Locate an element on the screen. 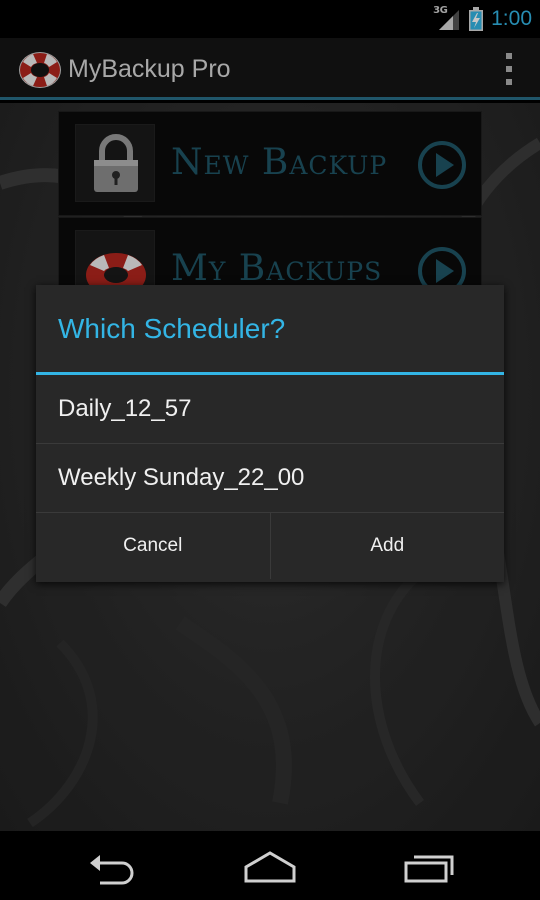 The image size is (540, 900). navigation-bar is located at coordinates (270, 865).